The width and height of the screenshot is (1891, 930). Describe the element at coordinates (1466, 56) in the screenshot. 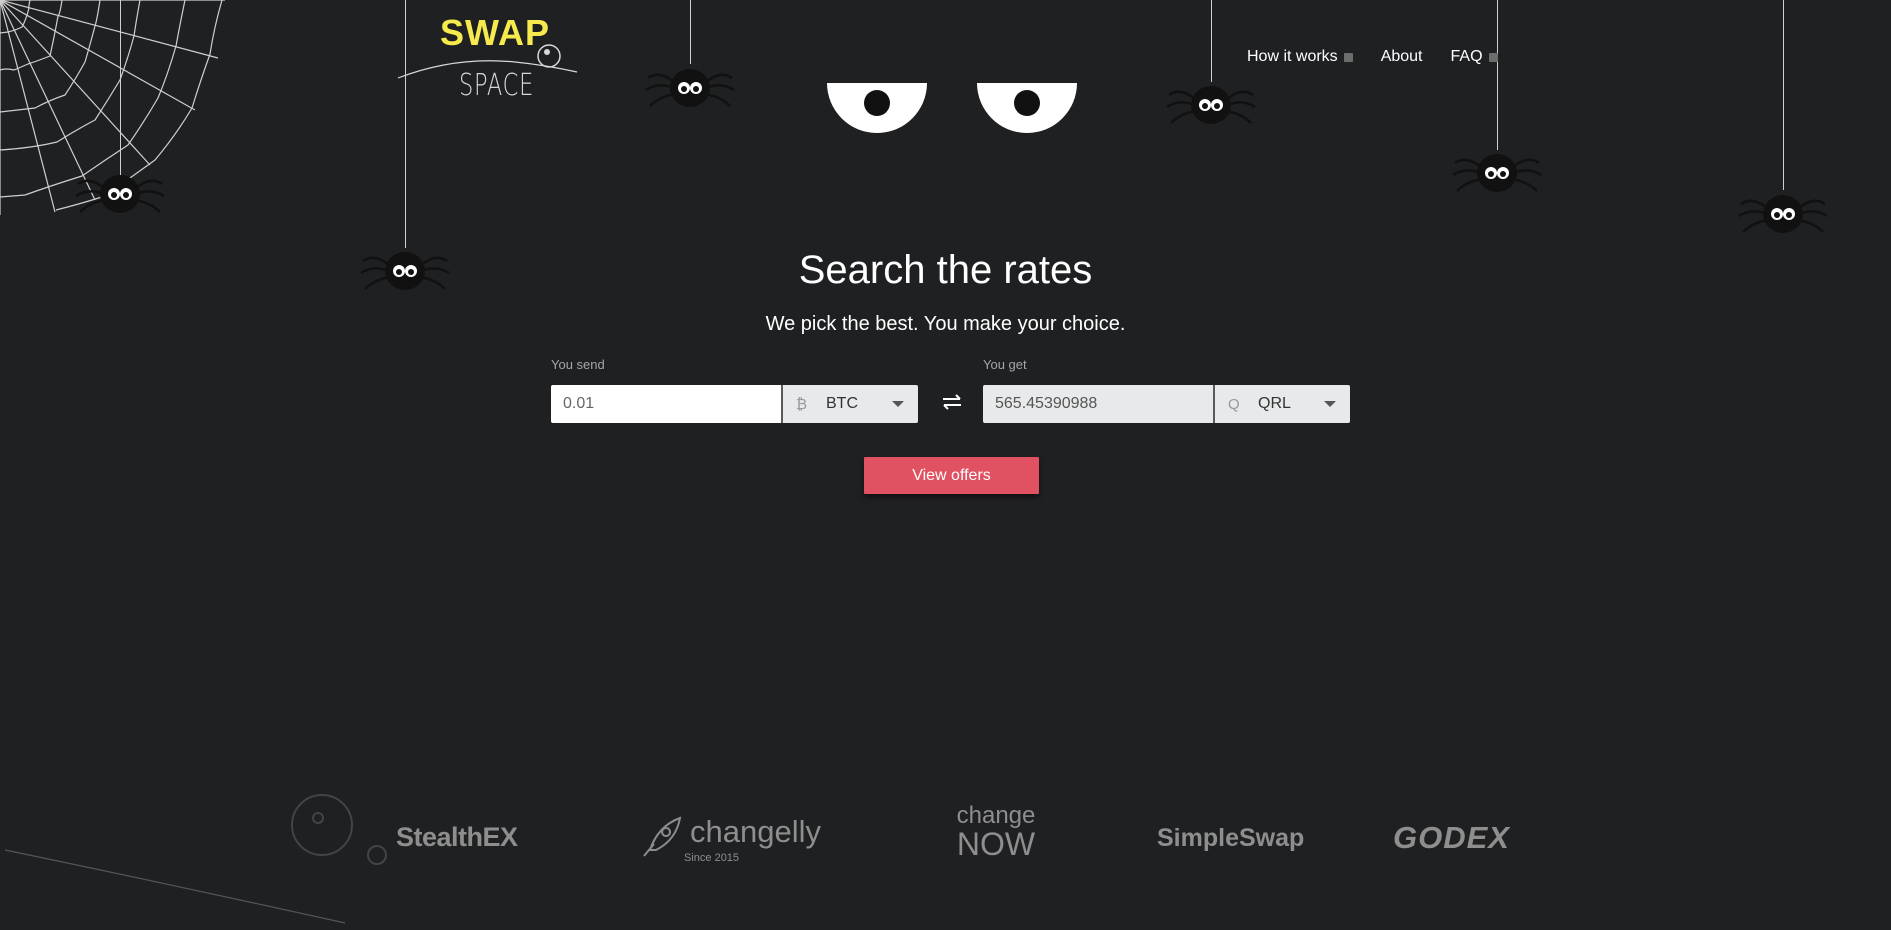

I see `nav-faq-label: FAQ` at that location.